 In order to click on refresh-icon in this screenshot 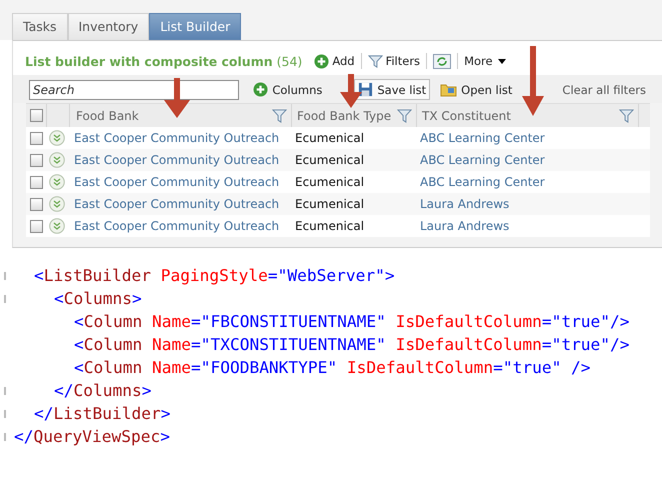, I will do `click(442, 61)`.